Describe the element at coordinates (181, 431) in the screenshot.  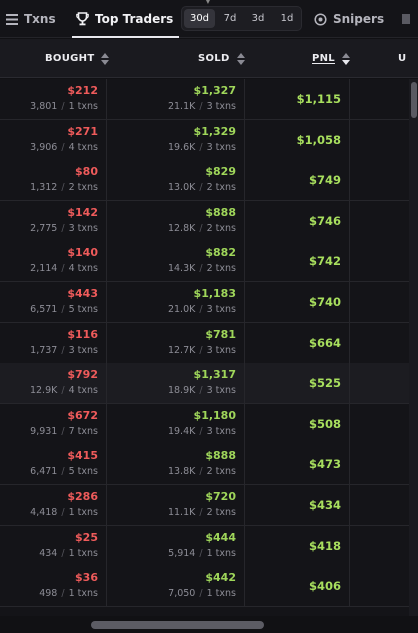
I see `sold-tokens: 19.4K` at that location.